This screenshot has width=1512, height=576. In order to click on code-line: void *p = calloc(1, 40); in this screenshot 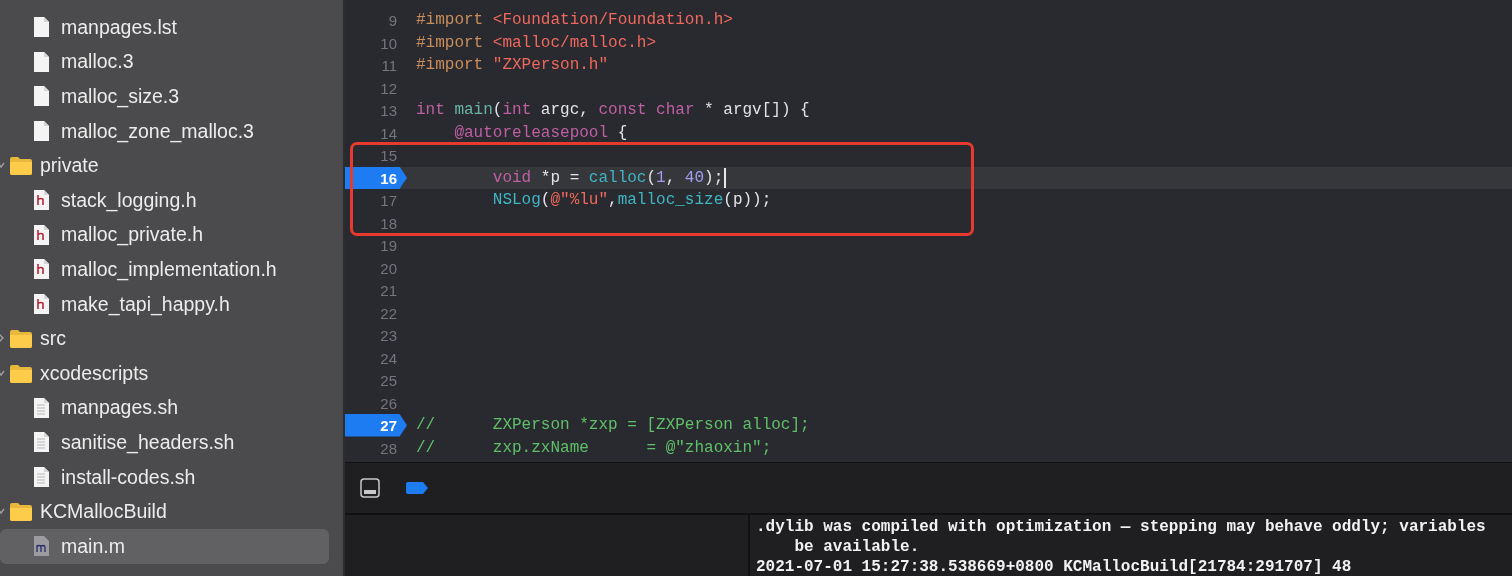, I will do `click(571, 177)`.